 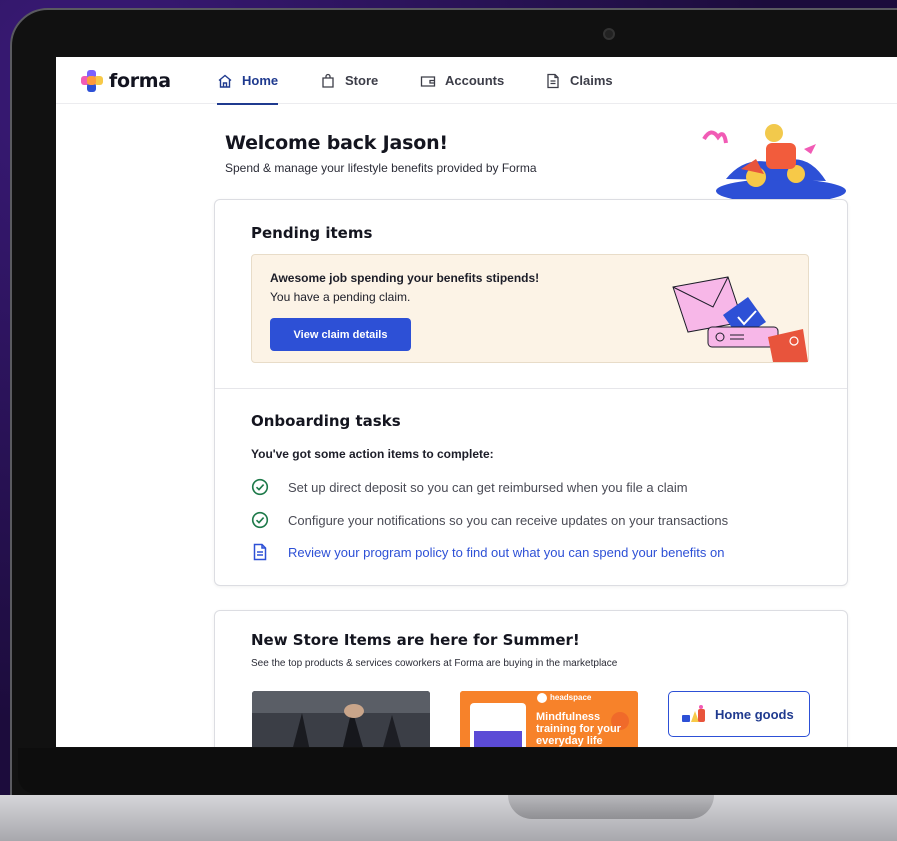 I want to click on forma-logo-icon, so click(x=92, y=81).